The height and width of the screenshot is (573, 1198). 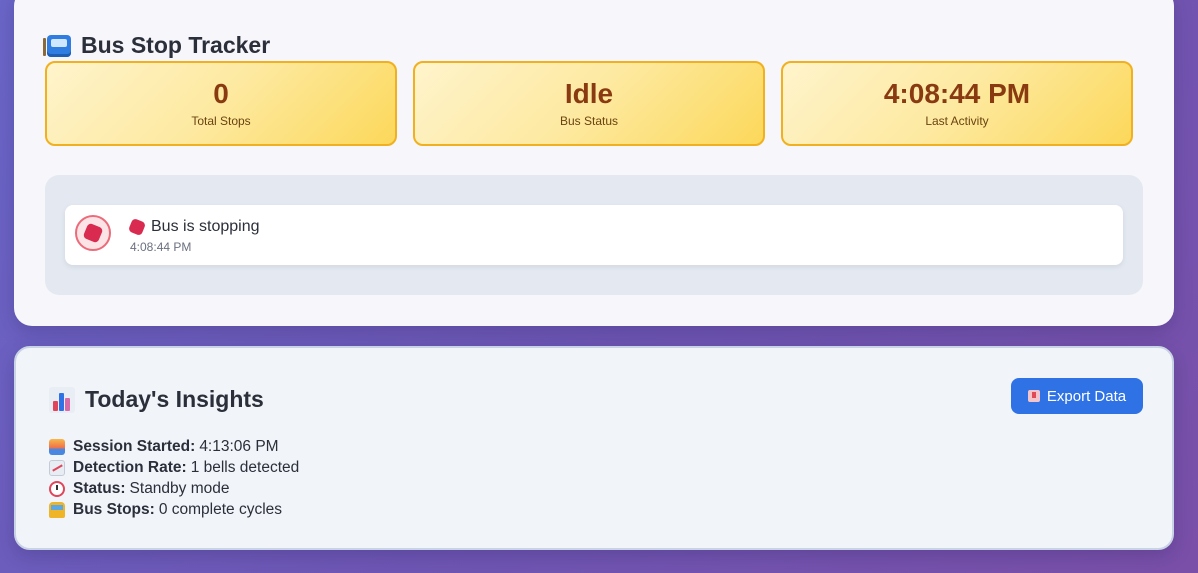 What do you see at coordinates (57, 509) in the screenshot?
I see `bus-icon` at bounding box center [57, 509].